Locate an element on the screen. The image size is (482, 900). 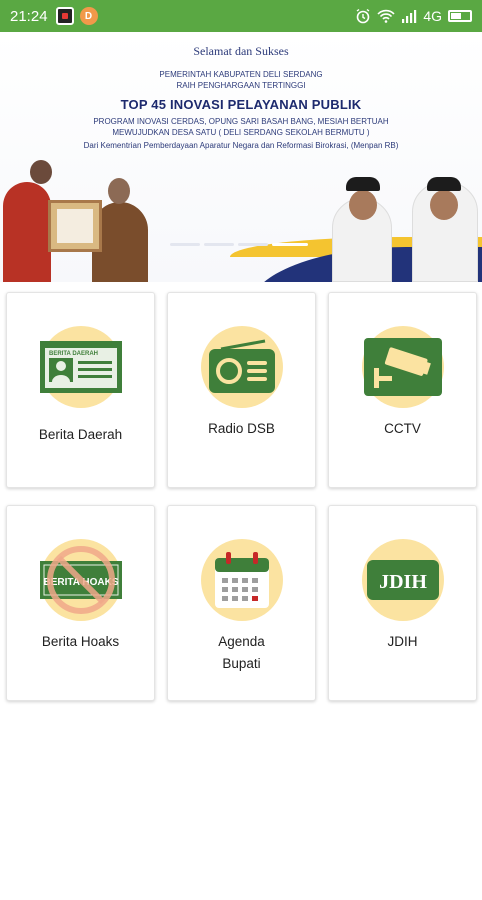
menu-card-berita-daerah: BERITA DAERAH Berita Daerah is located at coordinates (80, 390).